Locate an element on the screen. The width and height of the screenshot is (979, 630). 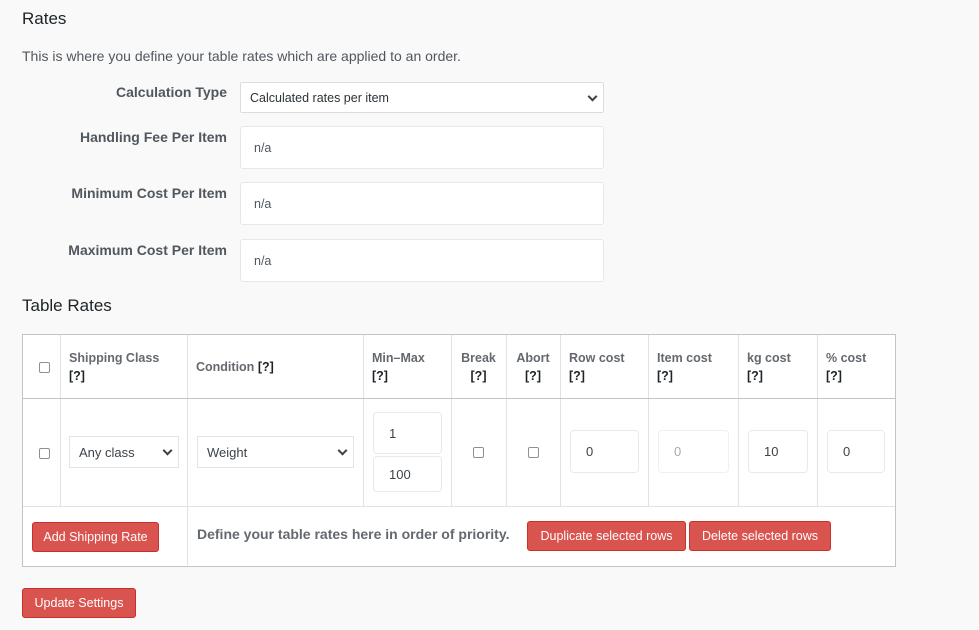
min-value: 1 is located at coordinates (393, 433).